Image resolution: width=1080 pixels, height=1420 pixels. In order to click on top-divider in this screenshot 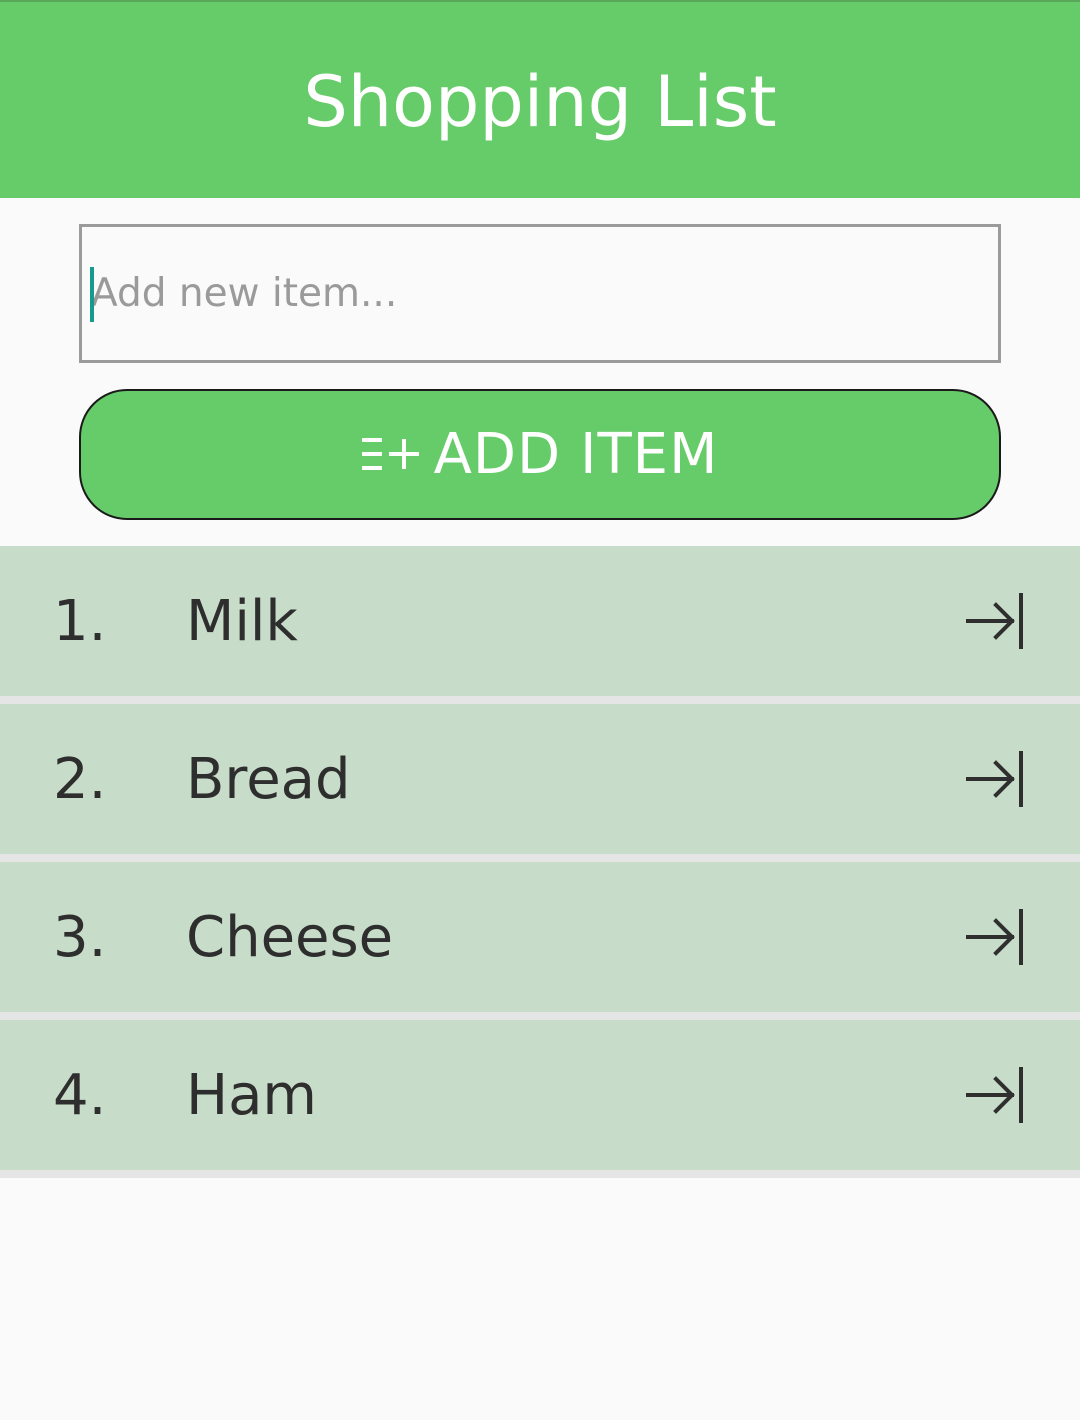, I will do `click(540, 1)`.